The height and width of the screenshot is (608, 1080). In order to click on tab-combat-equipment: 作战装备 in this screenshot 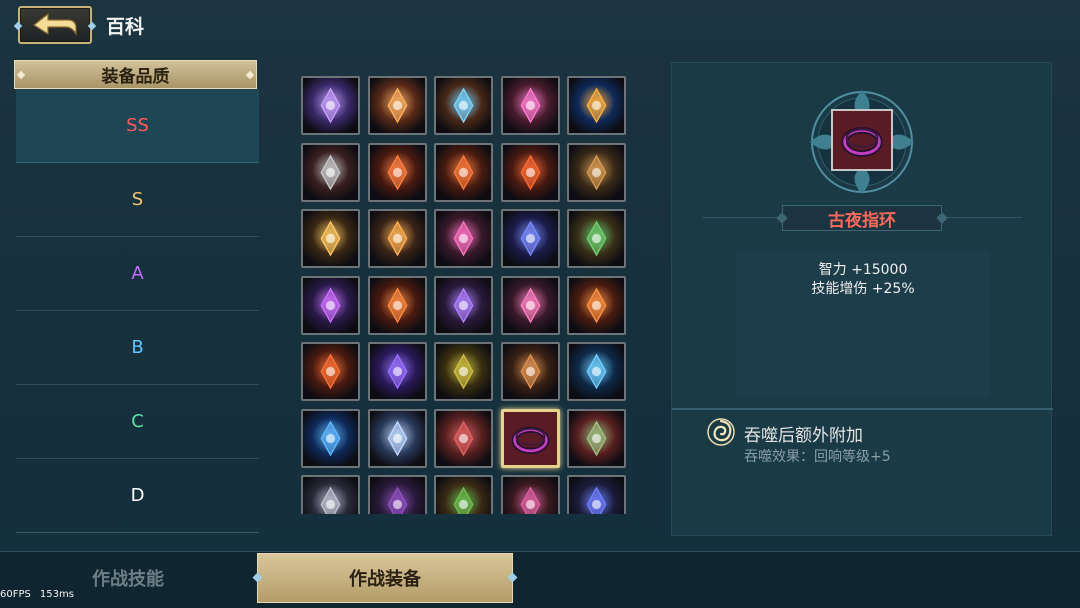, I will do `click(385, 578)`.